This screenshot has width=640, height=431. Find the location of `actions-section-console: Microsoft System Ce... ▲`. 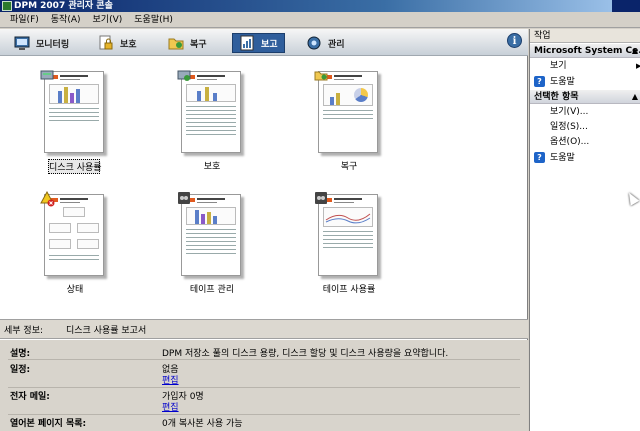

actions-section-console: Microsoft System Ce... ▲ is located at coordinates (585, 51).